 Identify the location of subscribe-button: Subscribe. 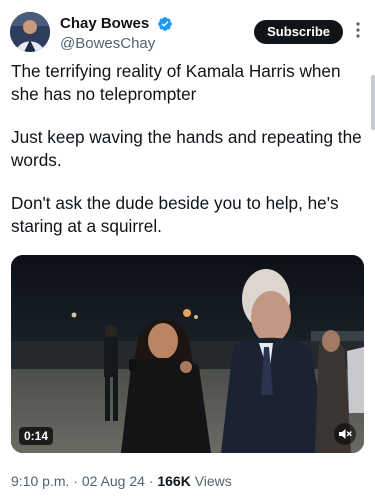
(298, 32).